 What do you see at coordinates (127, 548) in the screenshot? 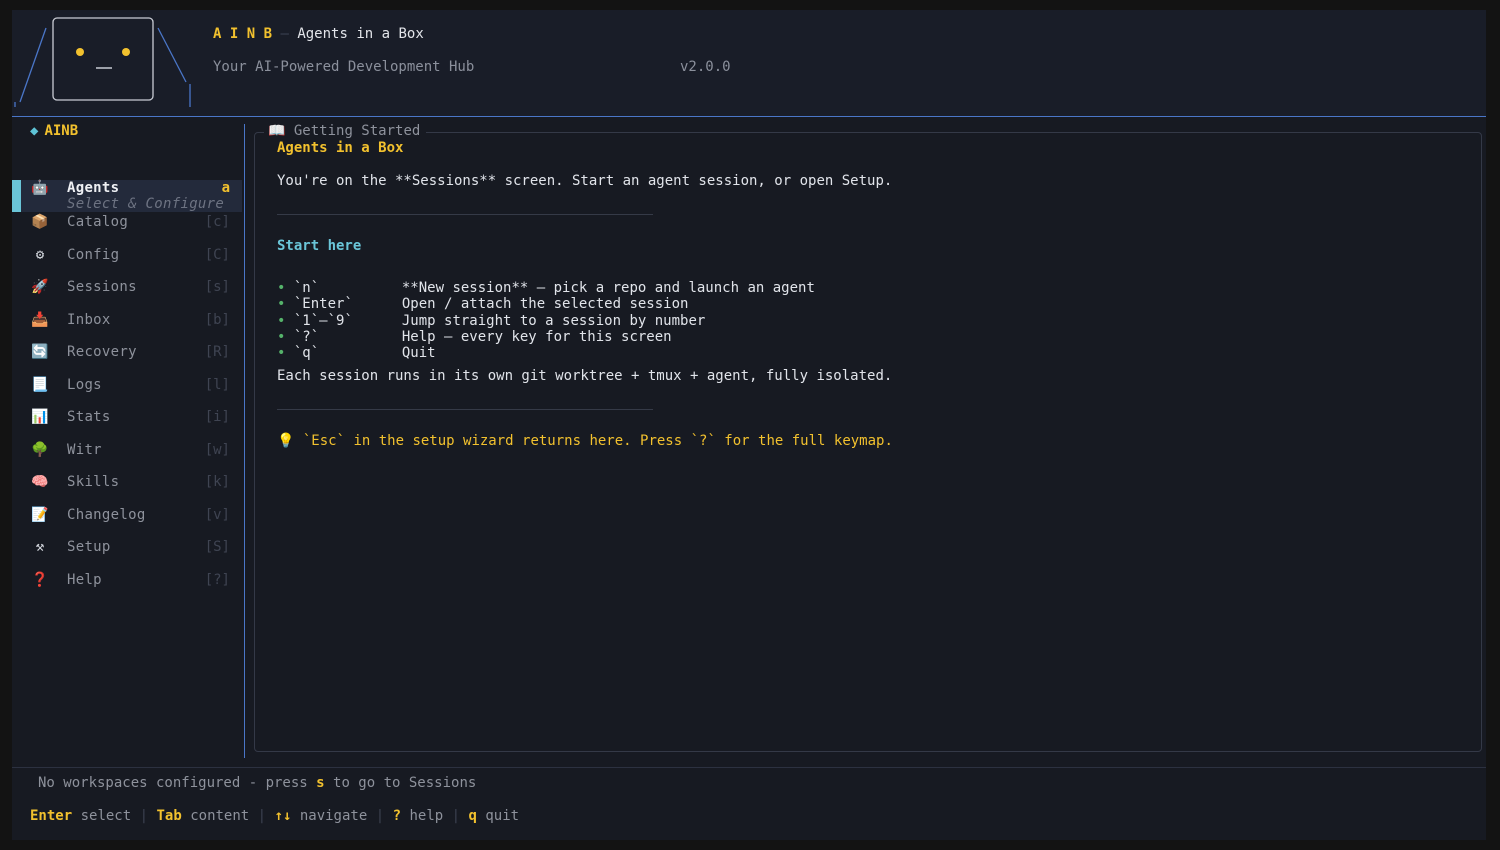
I see `sidebar-item-setup: ⚒ Setup [S]` at bounding box center [127, 548].